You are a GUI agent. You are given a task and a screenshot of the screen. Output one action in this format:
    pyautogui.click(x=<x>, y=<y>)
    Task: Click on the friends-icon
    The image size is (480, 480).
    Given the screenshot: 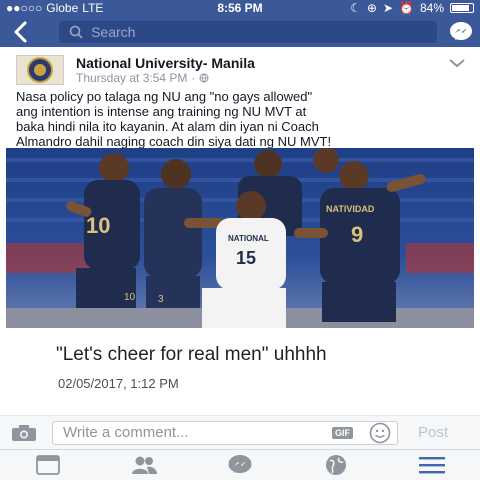 What is the action you would take?
    pyautogui.click(x=144, y=465)
    